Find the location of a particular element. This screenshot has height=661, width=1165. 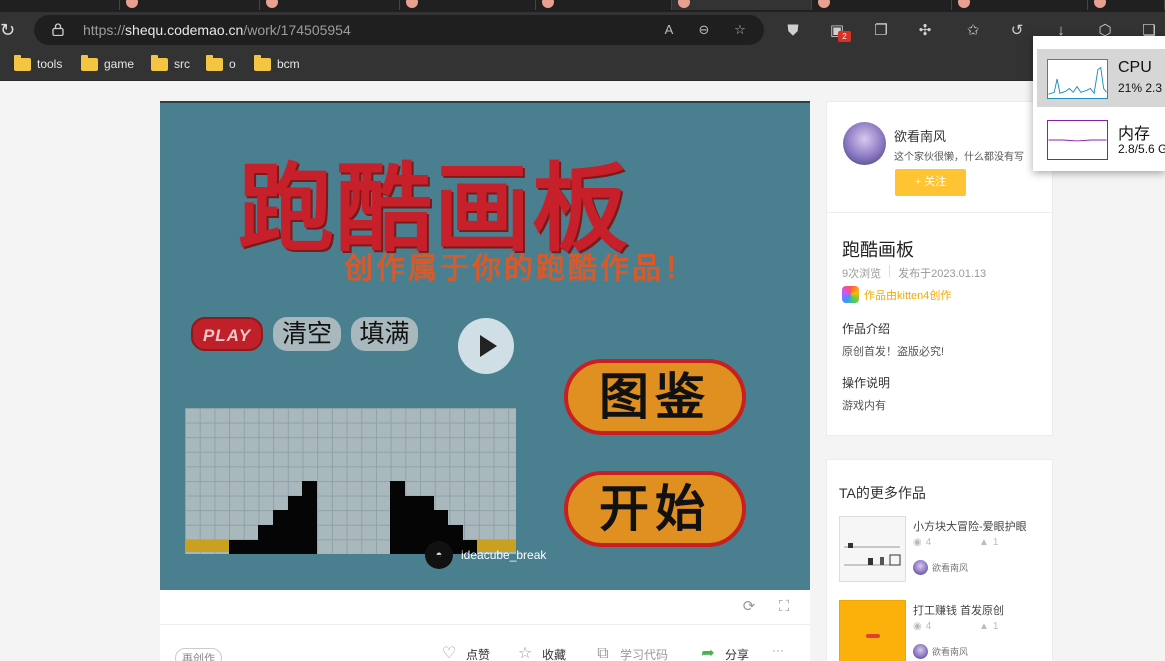

read-aloud-icon: A is located at coordinates (669, 30).